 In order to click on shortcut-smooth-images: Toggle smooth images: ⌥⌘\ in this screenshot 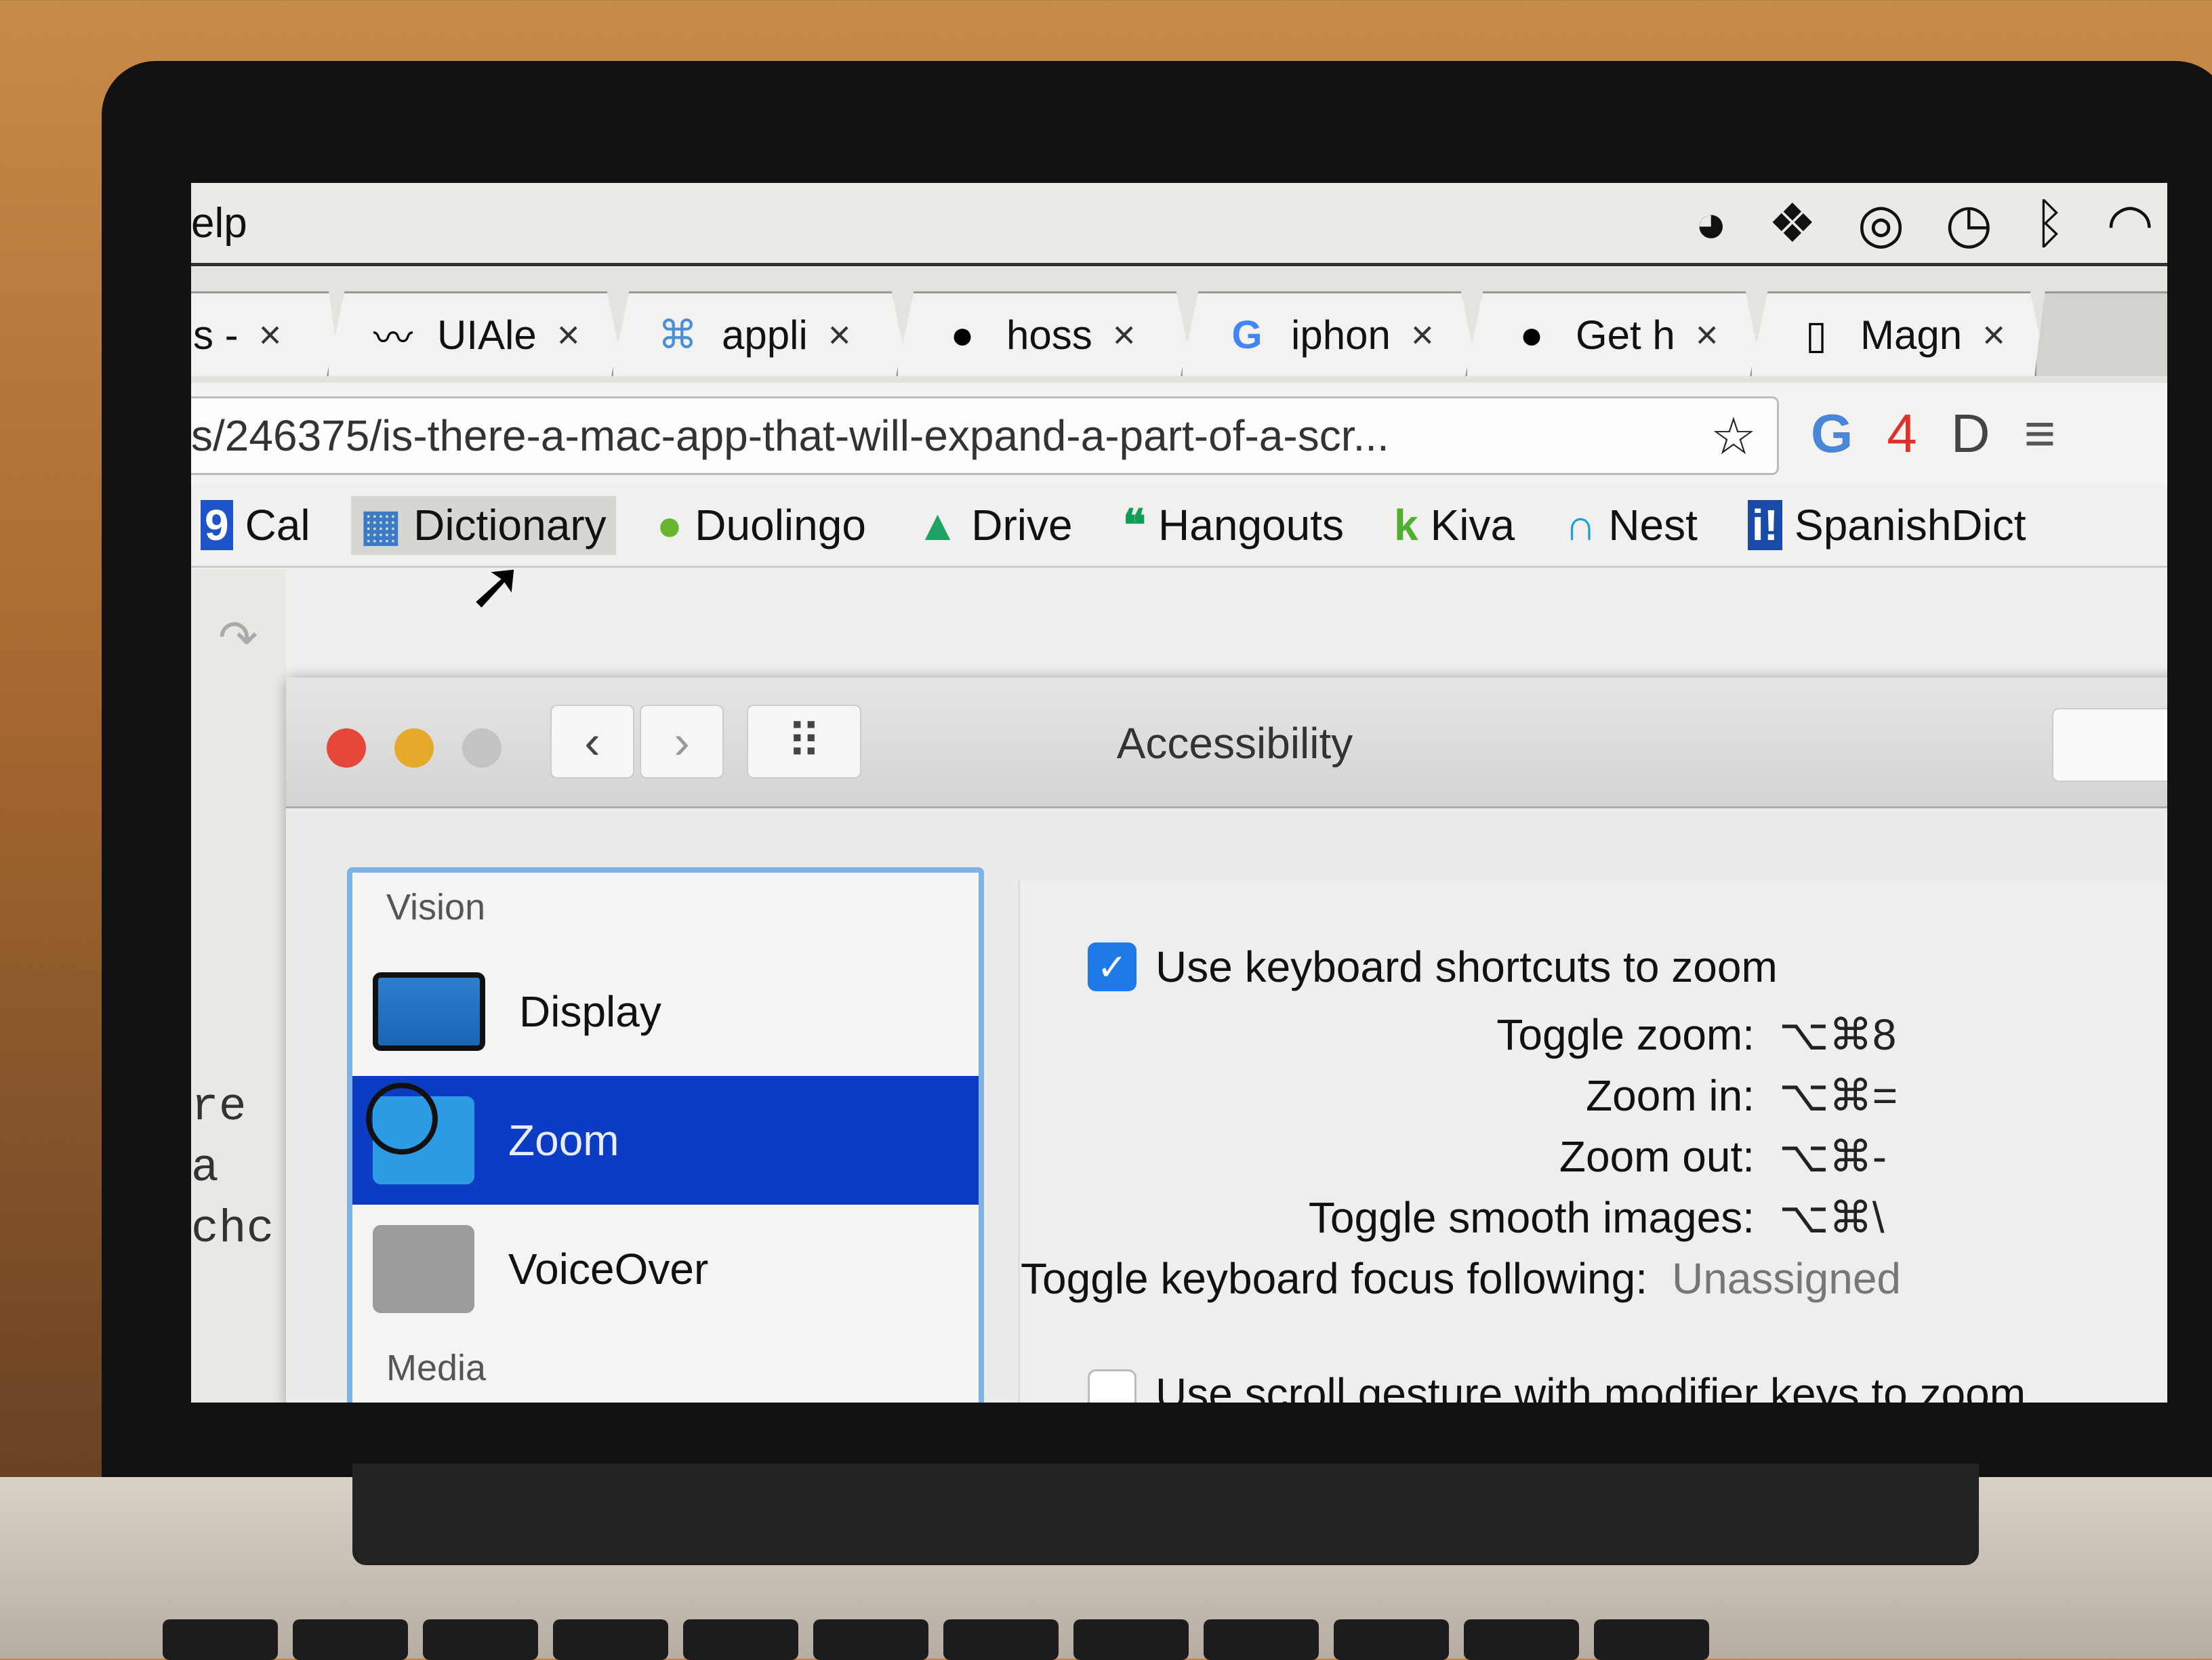, I will do `click(1596, 1217)`.